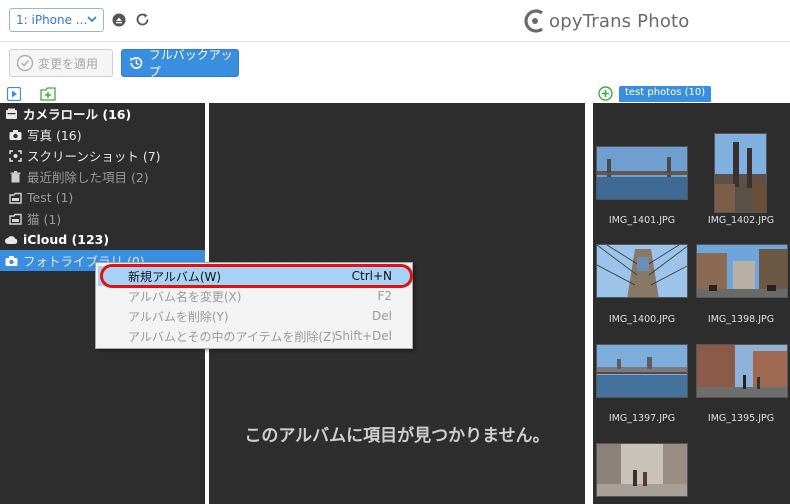 Image resolution: width=790 pixels, height=504 pixels. Describe the element at coordinates (254, 336) in the screenshot. I see `context-menu-delete-album-and-items: アルバムとその中のアイテムを削除(Z) Shift+Del` at that location.